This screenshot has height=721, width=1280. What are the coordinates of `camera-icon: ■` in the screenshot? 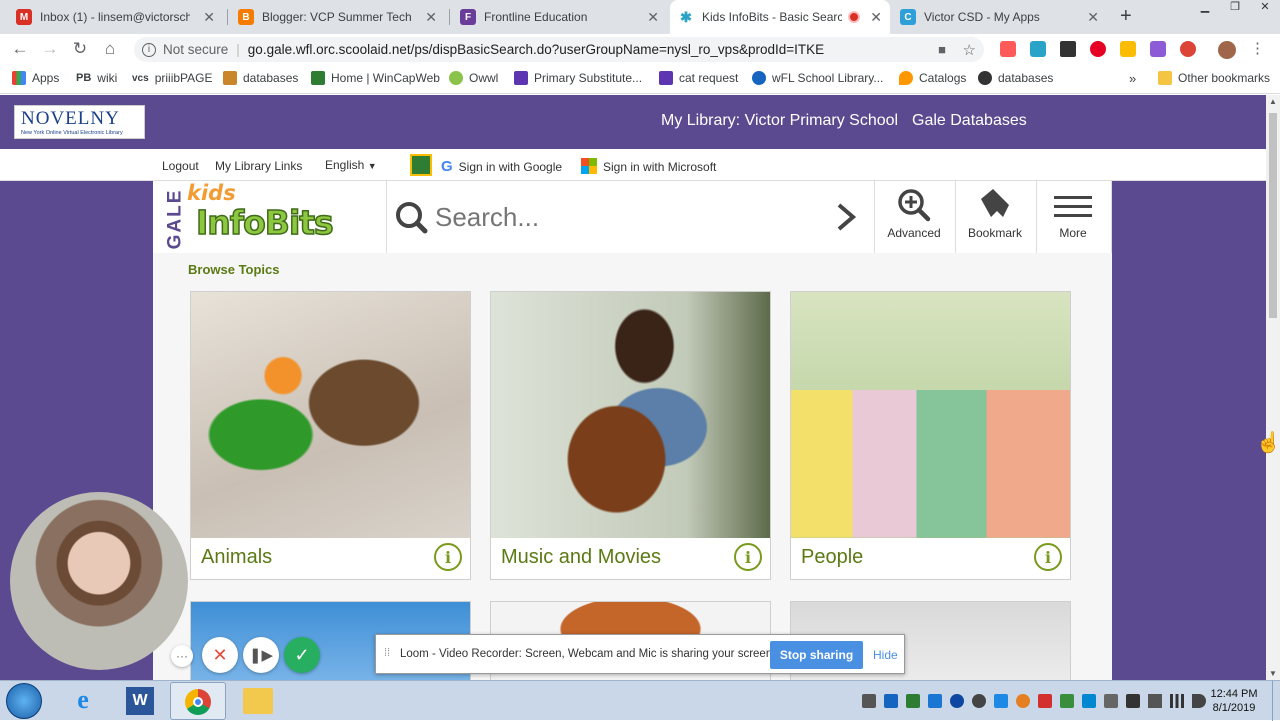 It's located at (942, 49).